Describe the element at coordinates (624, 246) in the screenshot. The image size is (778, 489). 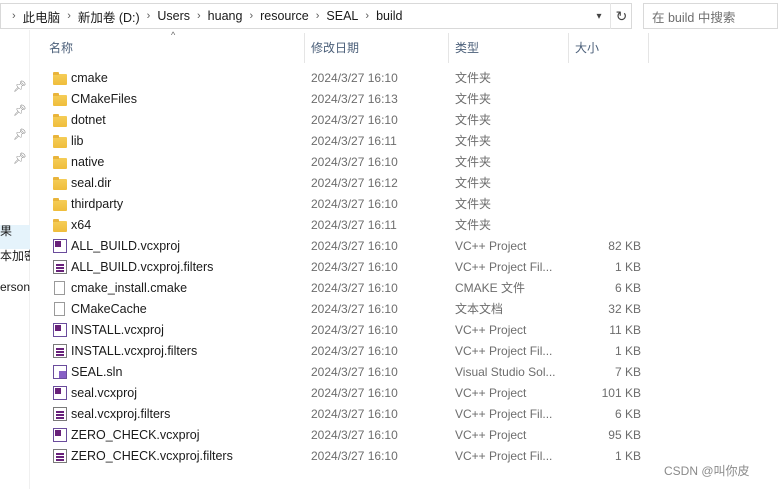
I see `file-size: 82 KB` at that location.